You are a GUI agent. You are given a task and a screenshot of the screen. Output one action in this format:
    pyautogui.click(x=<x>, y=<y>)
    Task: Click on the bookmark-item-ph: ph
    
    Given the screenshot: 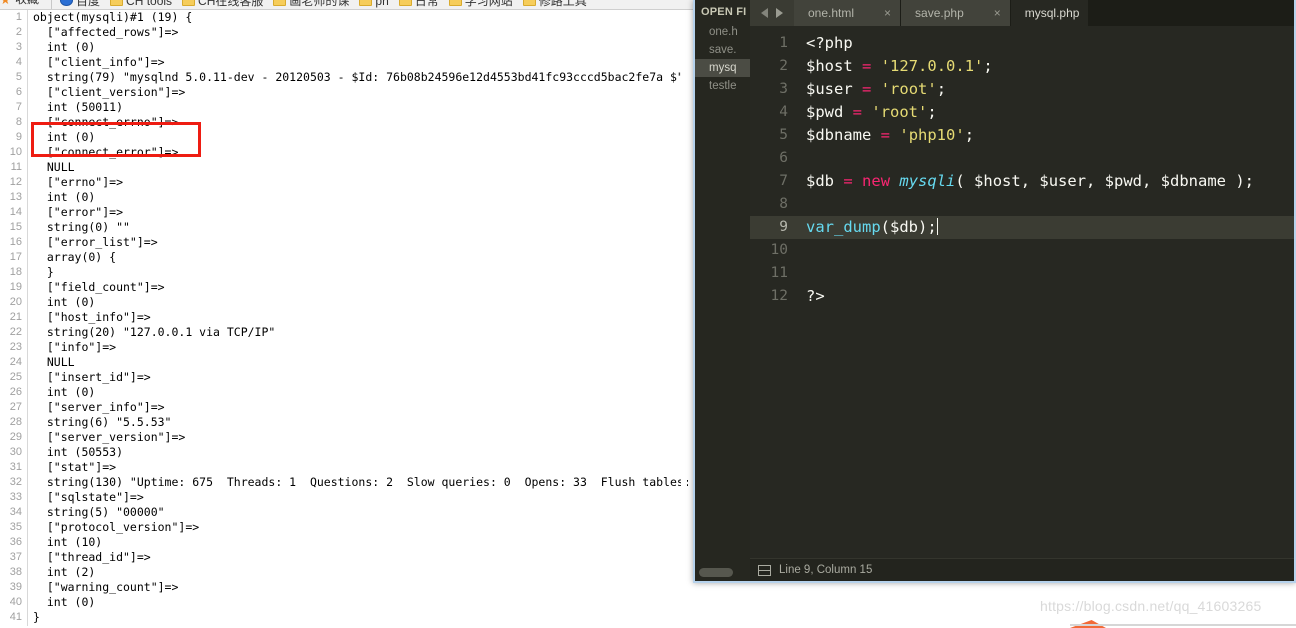 What is the action you would take?
    pyautogui.click(x=374, y=3)
    